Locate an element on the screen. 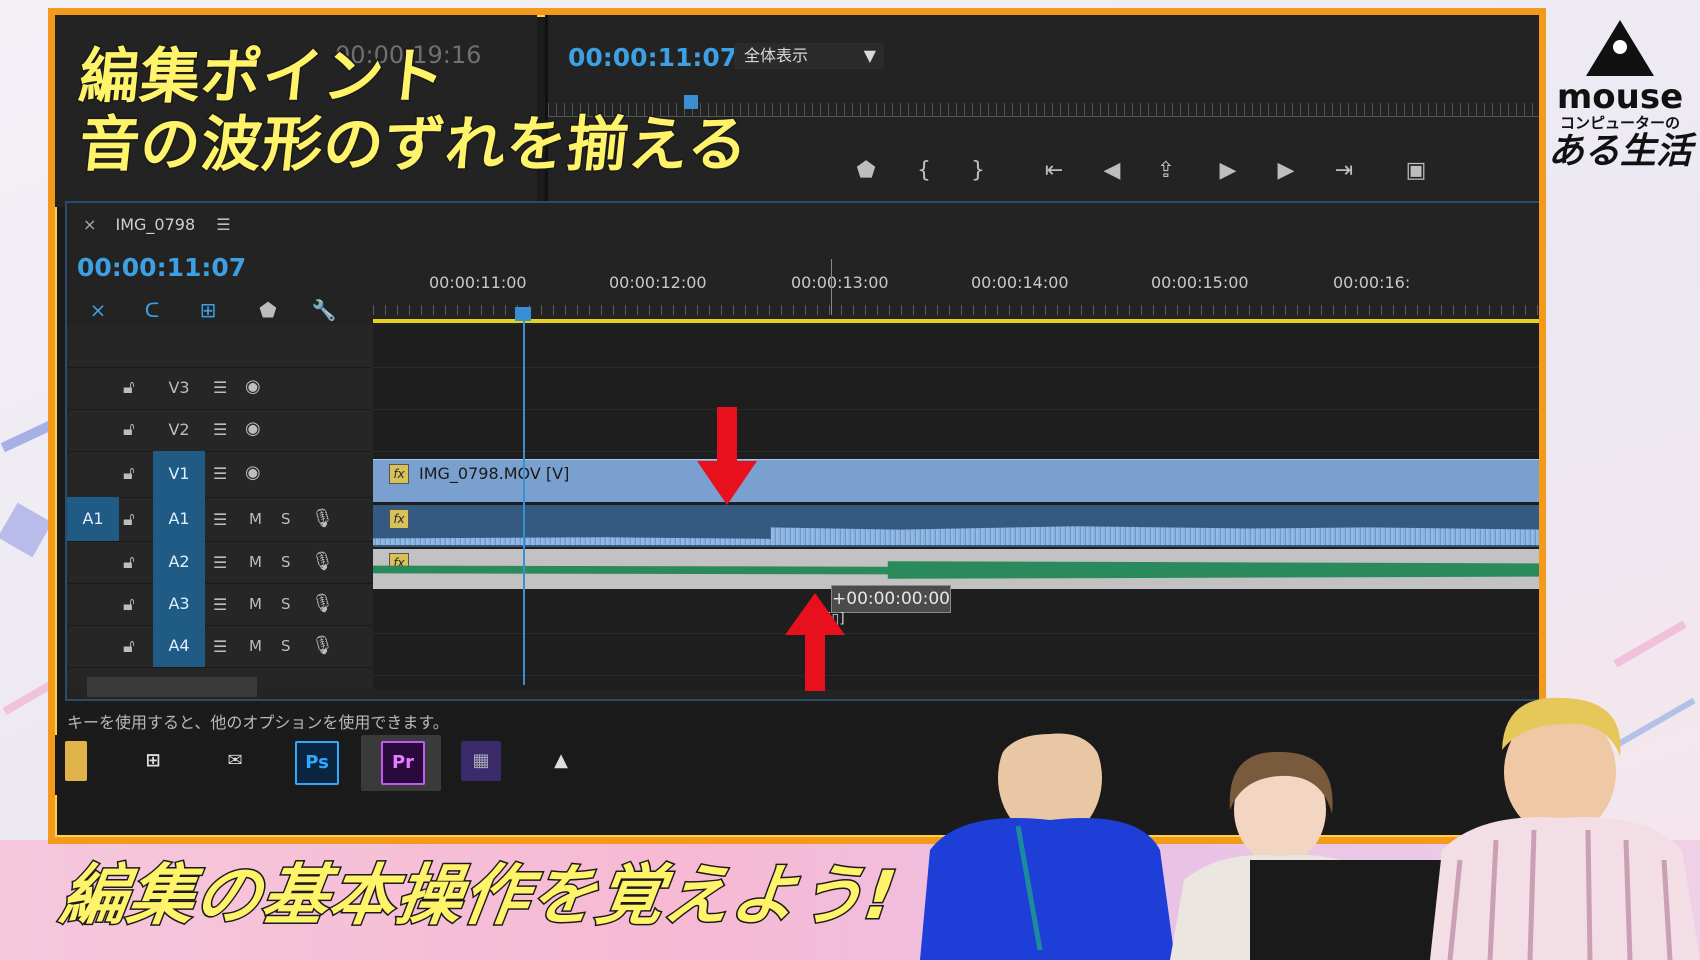 The width and height of the screenshot is (1700, 960). close-icon: × is located at coordinates (89, 224).